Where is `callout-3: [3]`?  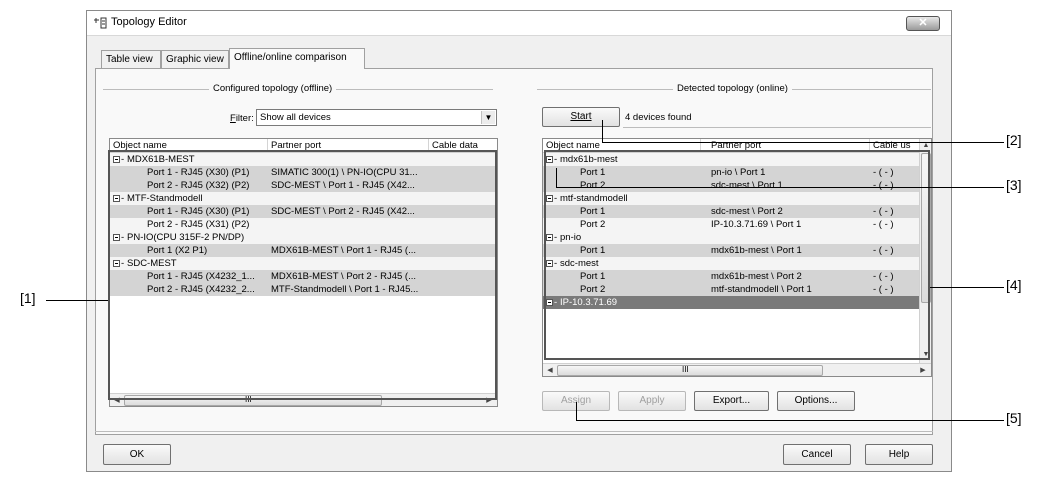 callout-3: [3] is located at coordinates (1014, 185).